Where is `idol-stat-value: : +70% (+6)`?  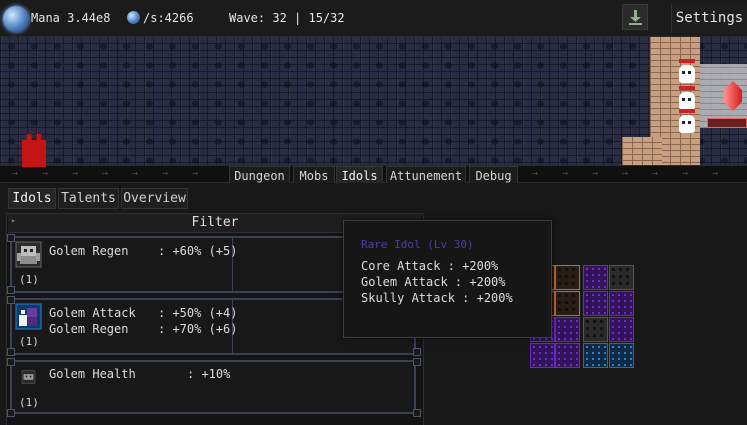
idol-stat-value: : +70% (+6) is located at coordinates (198, 329).